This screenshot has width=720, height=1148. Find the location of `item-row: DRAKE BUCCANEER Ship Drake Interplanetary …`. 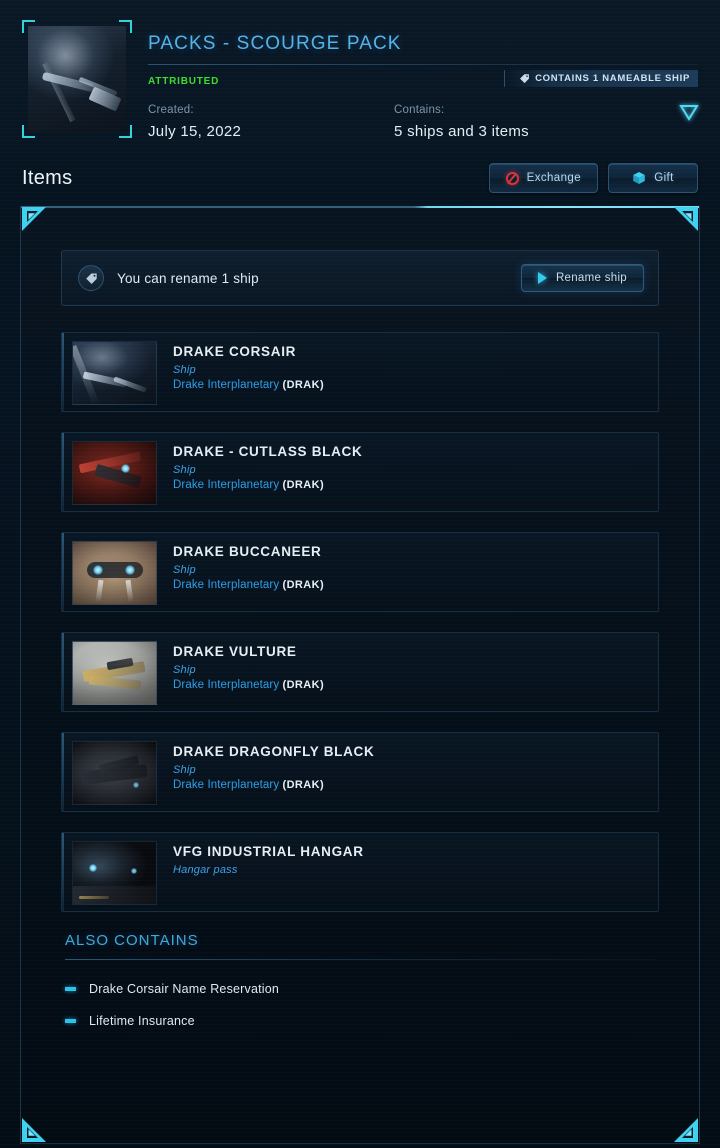

item-row: DRAKE BUCCANEER Ship Drake Interplanetary … is located at coordinates (360, 572).